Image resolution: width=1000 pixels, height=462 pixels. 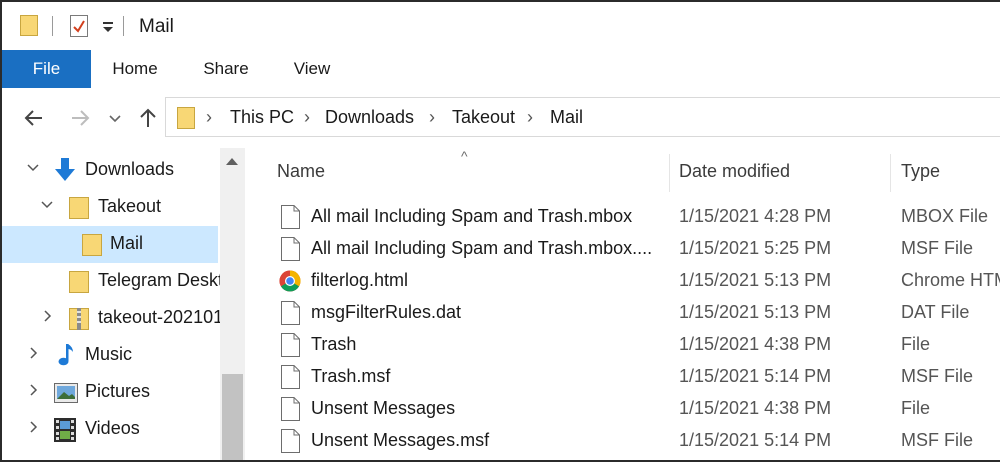 I want to click on nav-item-pictures: Pictures, so click(x=110, y=392).